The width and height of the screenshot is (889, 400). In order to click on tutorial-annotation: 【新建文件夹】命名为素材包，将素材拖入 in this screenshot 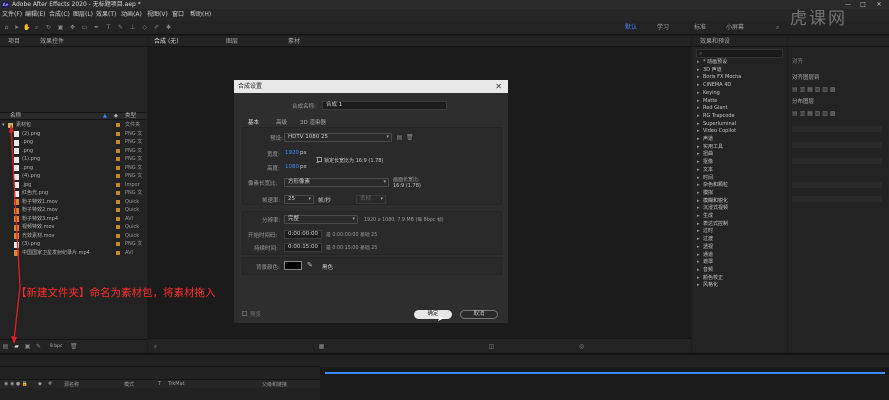, I will do `click(116, 293)`.